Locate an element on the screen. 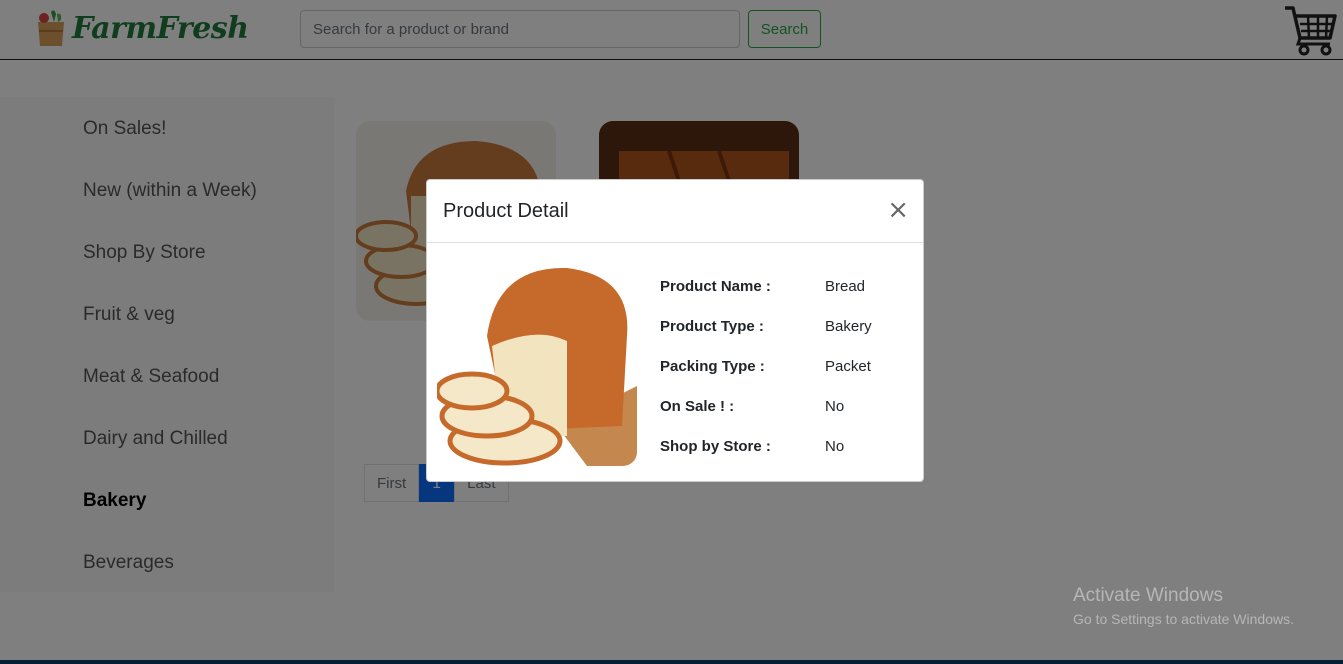 The width and height of the screenshot is (1343, 664). detail-value-packing: Packet is located at coordinates (848, 366).